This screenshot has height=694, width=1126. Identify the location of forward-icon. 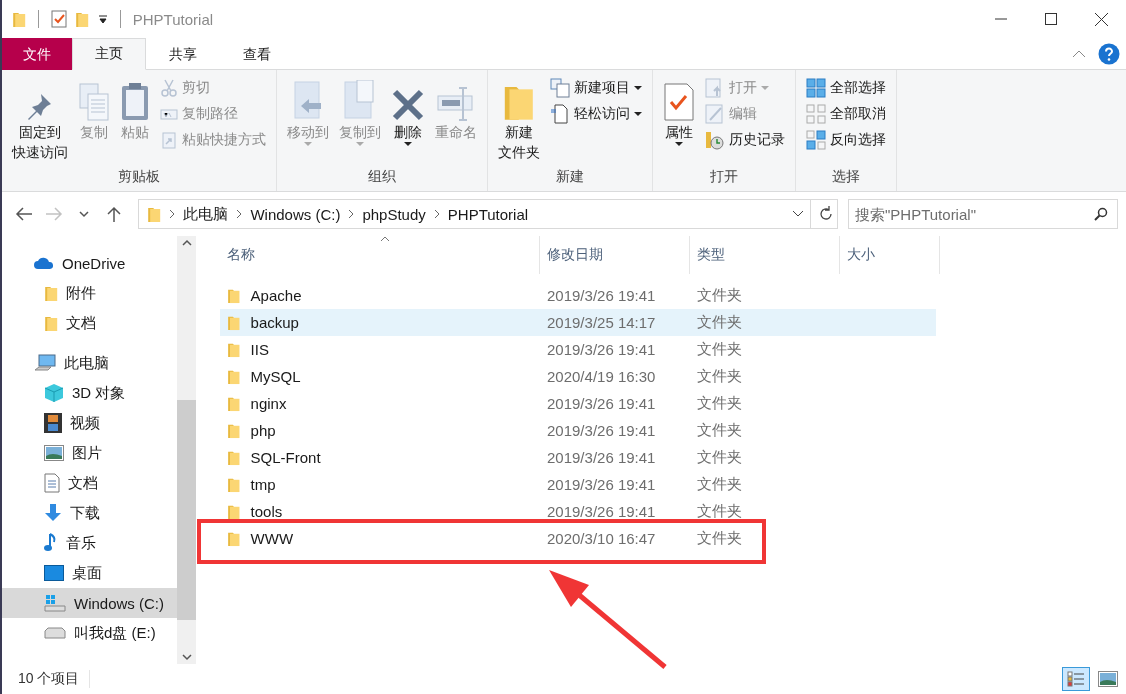
(54, 214).